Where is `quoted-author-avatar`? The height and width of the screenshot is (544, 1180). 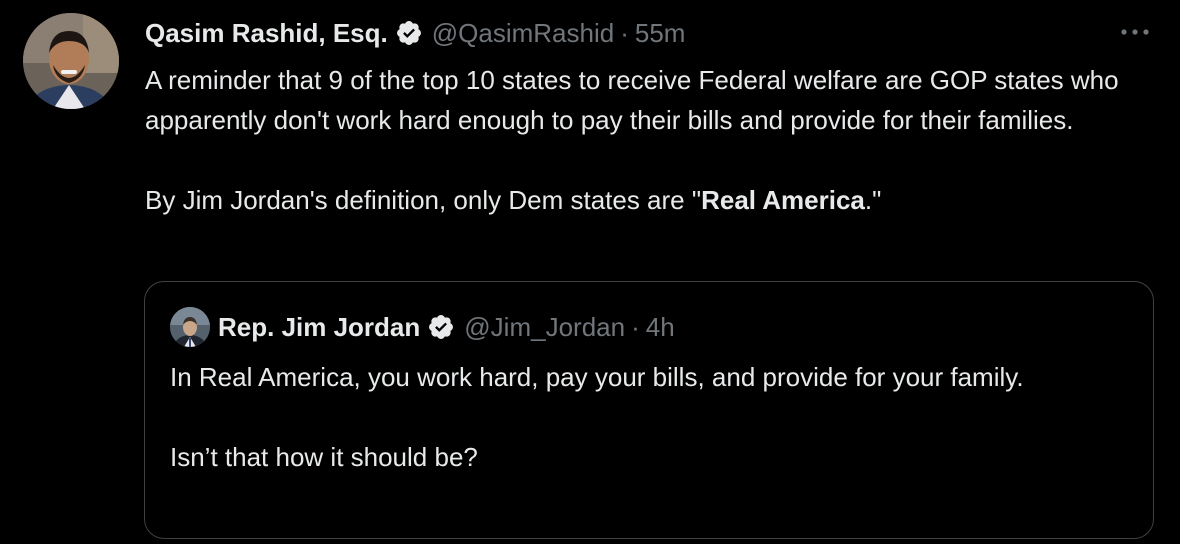
quoted-author-avatar is located at coordinates (190, 327).